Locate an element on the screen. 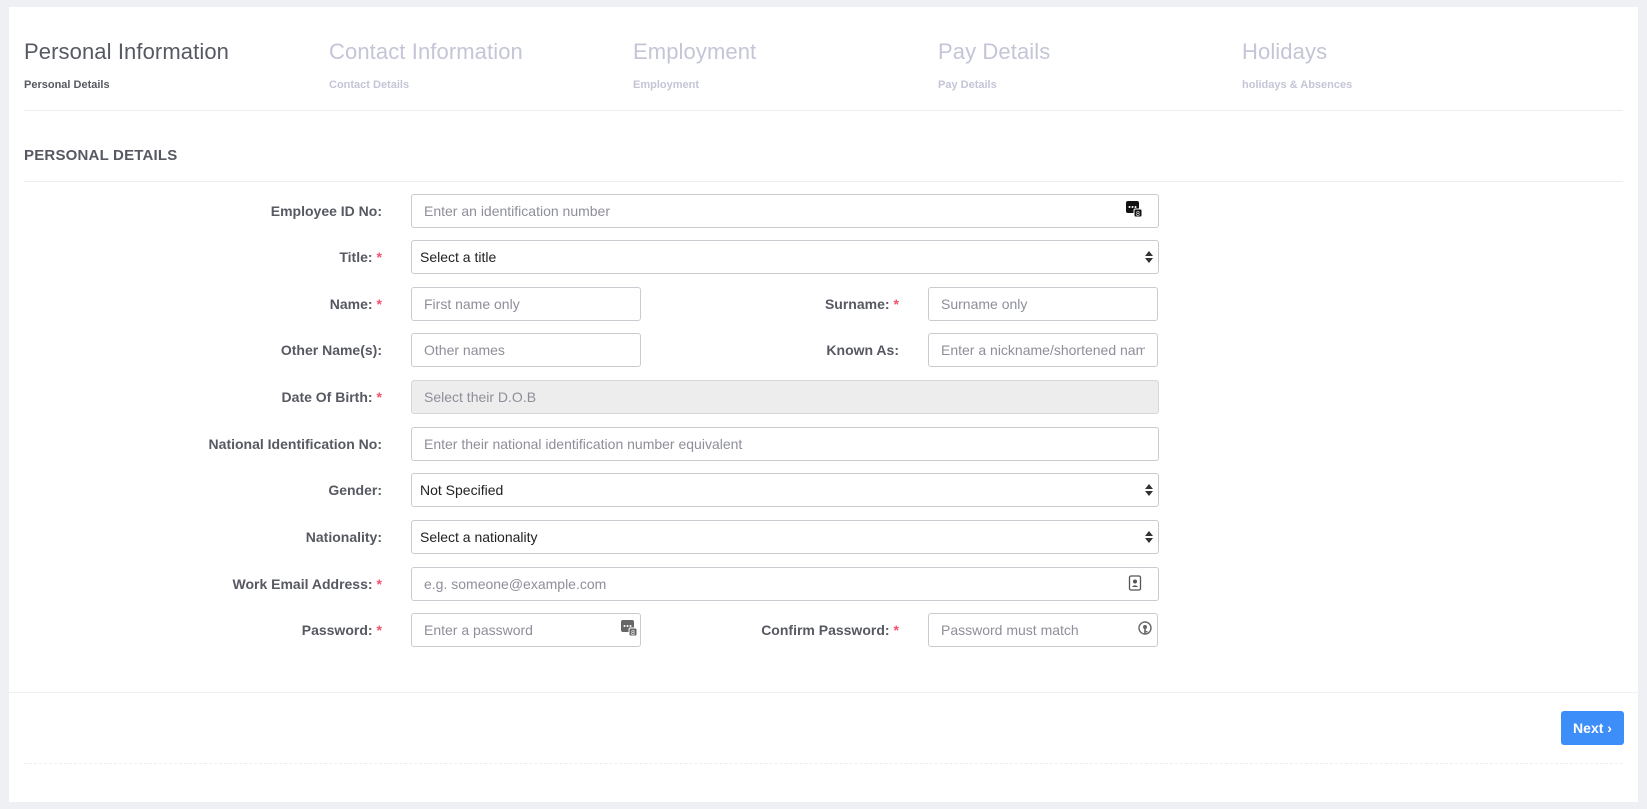  employee-id-label: Employee ID No: is located at coordinates (326, 211).